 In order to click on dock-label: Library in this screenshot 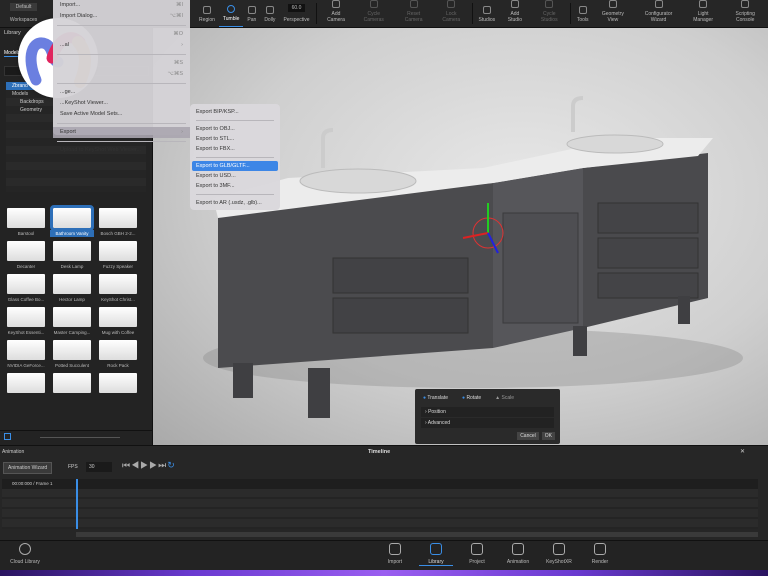, I will do `click(436, 562)`.